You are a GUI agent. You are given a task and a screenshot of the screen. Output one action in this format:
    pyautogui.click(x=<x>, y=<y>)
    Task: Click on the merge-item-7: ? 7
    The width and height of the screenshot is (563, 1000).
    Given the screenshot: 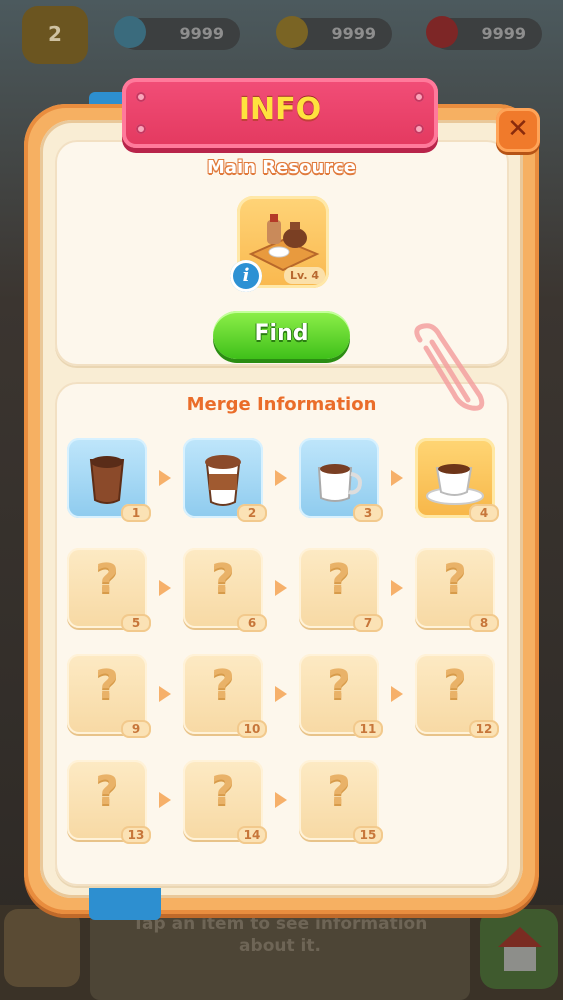 What is the action you would take?
    pyautogui.click(x=341, y=590)
    